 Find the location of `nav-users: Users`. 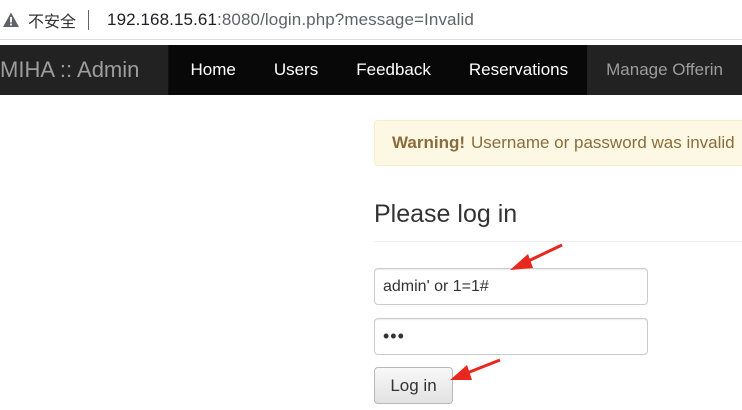

nav-users: Users is located at coordinates (296, 70).